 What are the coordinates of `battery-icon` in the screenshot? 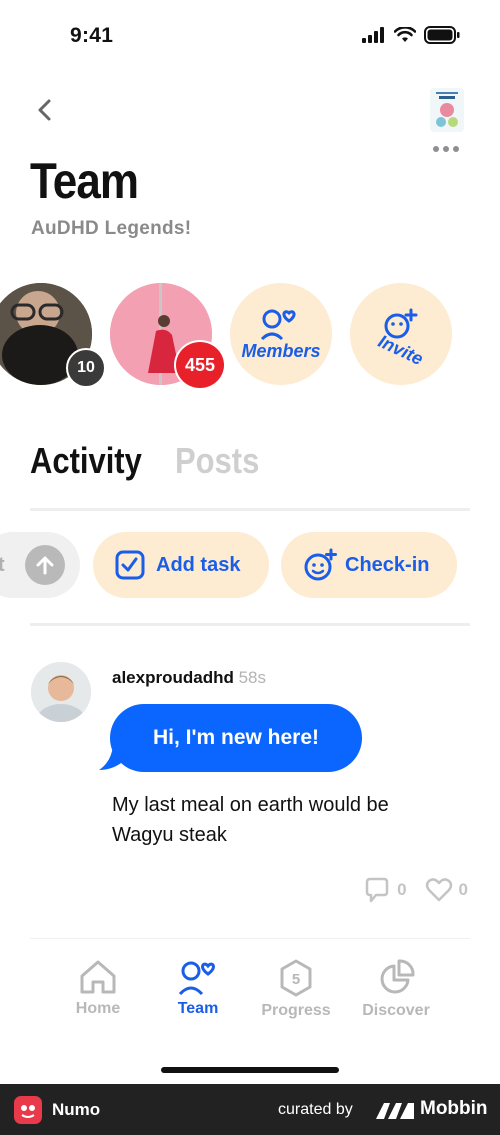 It's located at (442, 35).